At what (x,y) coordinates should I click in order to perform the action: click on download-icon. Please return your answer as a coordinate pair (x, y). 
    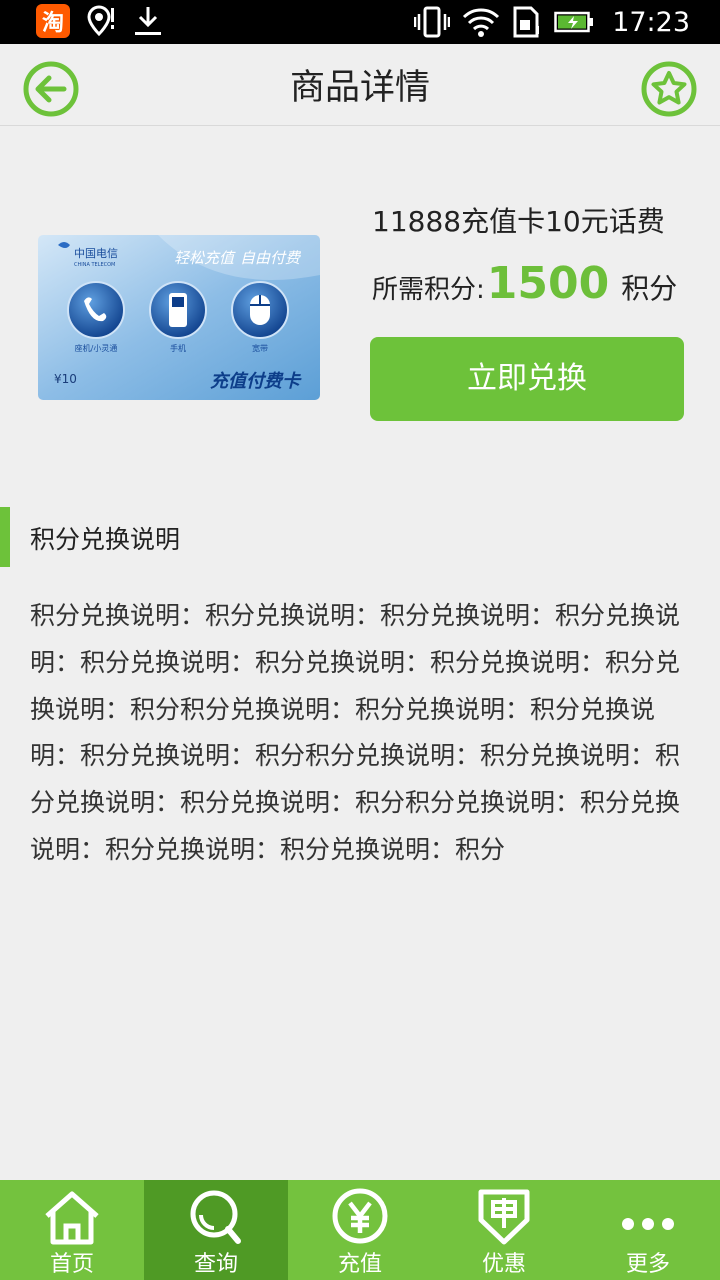
    Looking at the image, I should click on (148, 21).